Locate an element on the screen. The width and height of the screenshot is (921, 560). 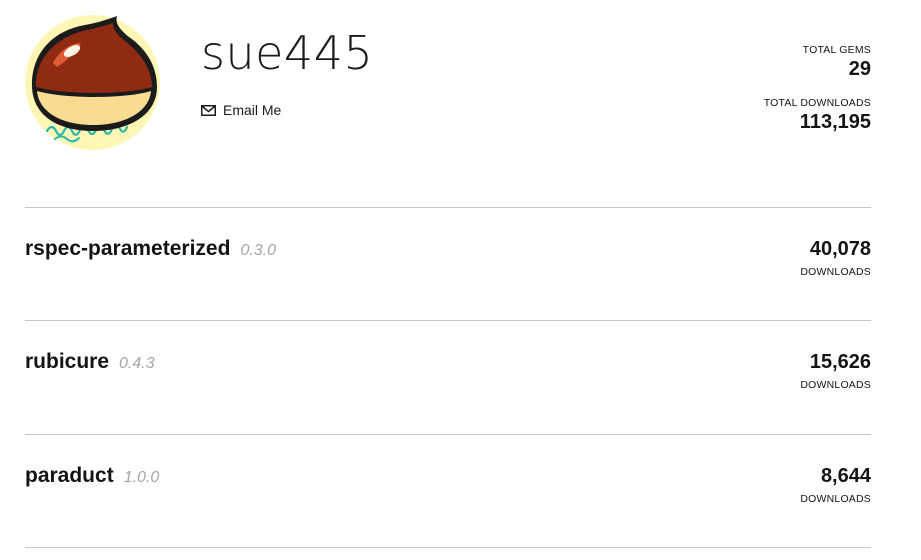
gem-name: rubicure 0.4.3 is located at coordinates (90, 363).